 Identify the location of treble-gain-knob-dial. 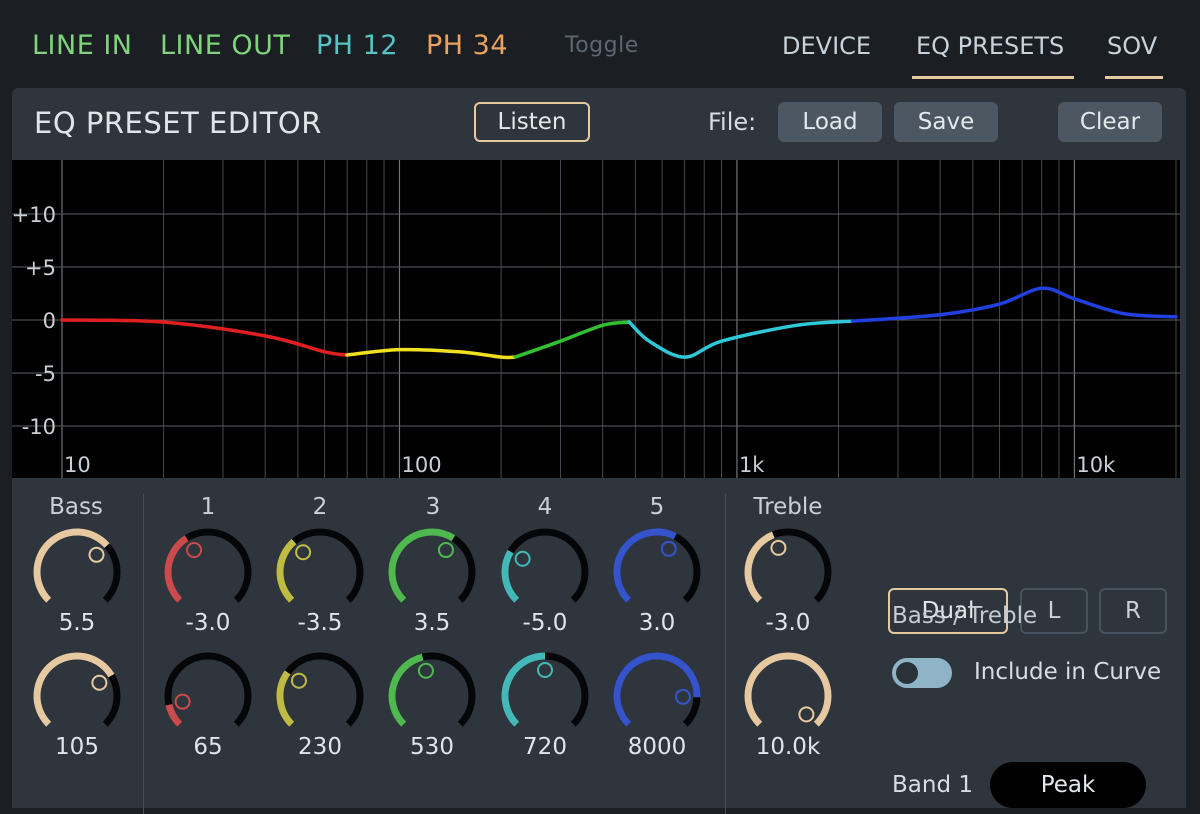
(788, 565).